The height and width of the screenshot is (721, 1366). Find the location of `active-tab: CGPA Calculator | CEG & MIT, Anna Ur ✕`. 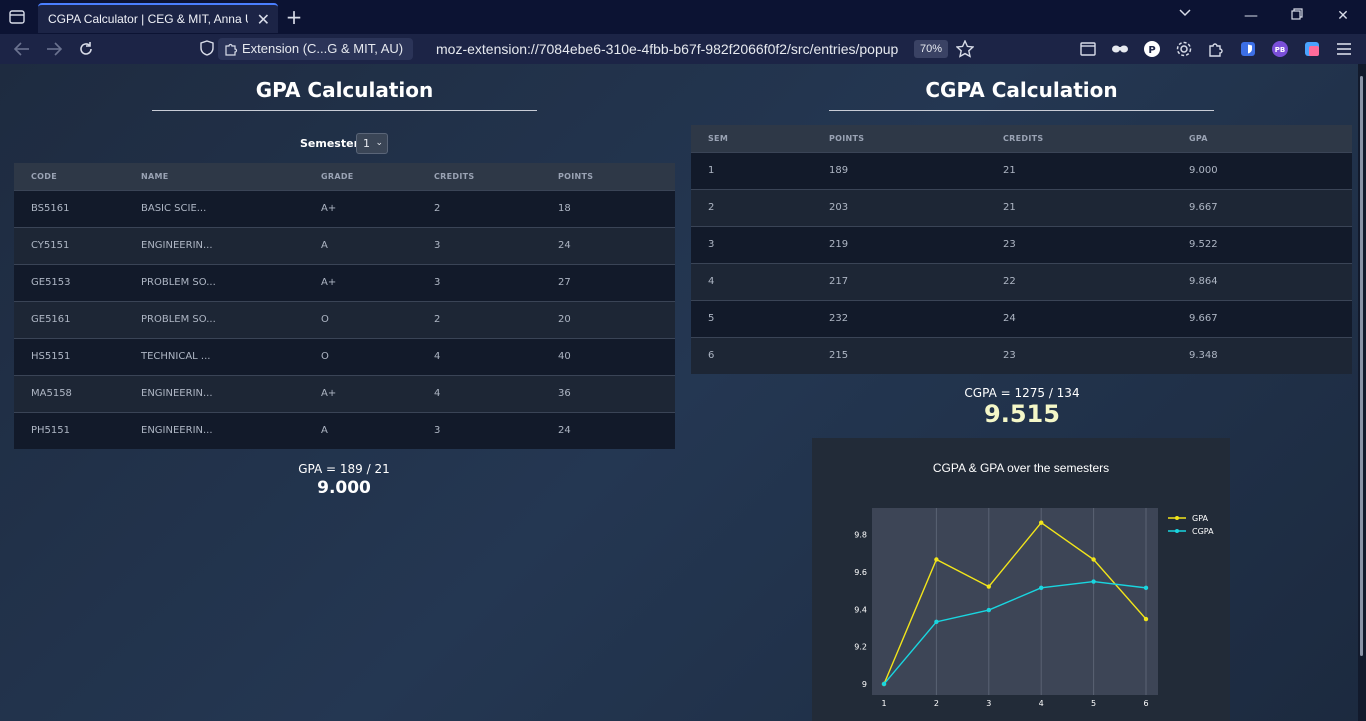

active-tab: CGPA Calculator | CEG & MIT, Anna Ur ✕ is located at coordinates (158, 18).